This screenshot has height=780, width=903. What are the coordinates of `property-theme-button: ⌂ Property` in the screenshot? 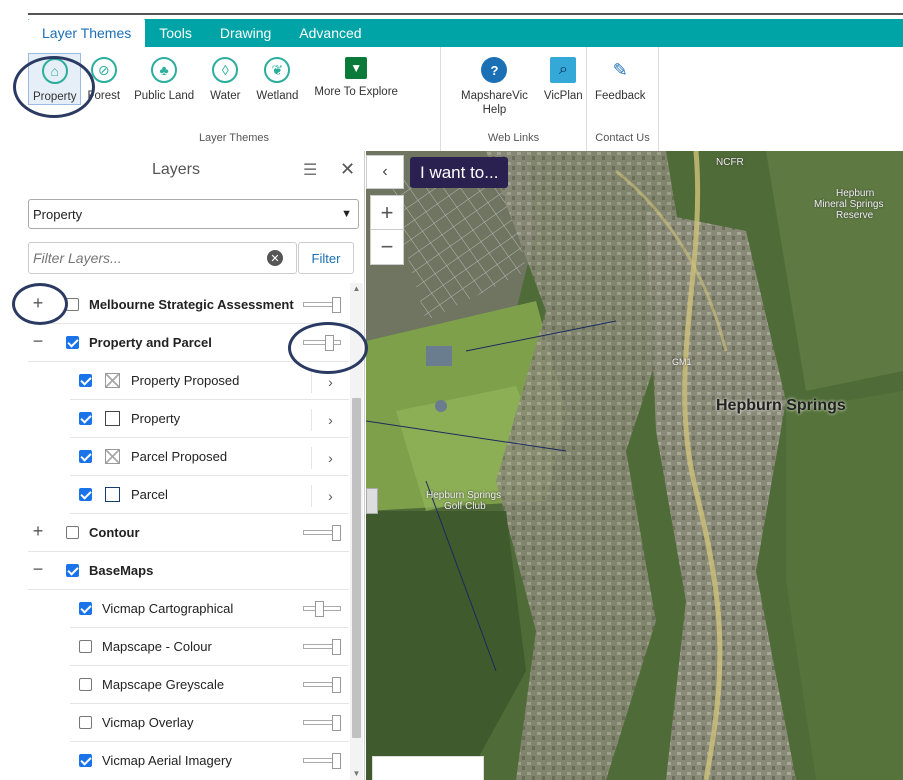 It's located at (55, 79).